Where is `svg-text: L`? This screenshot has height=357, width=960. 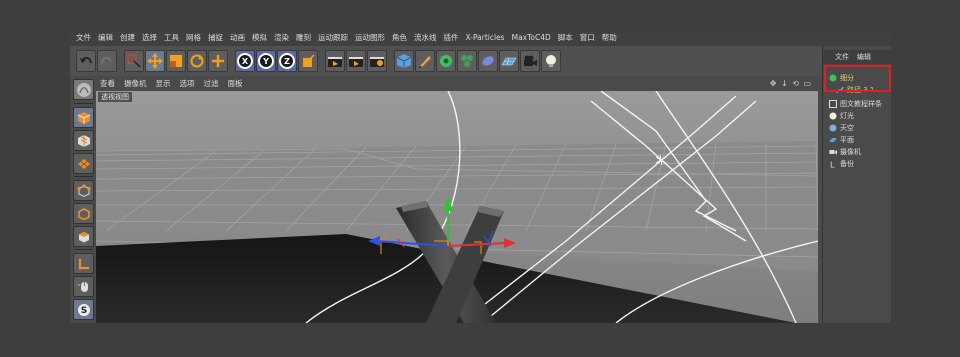 svg-text: L is located at coordinates (832, 165).